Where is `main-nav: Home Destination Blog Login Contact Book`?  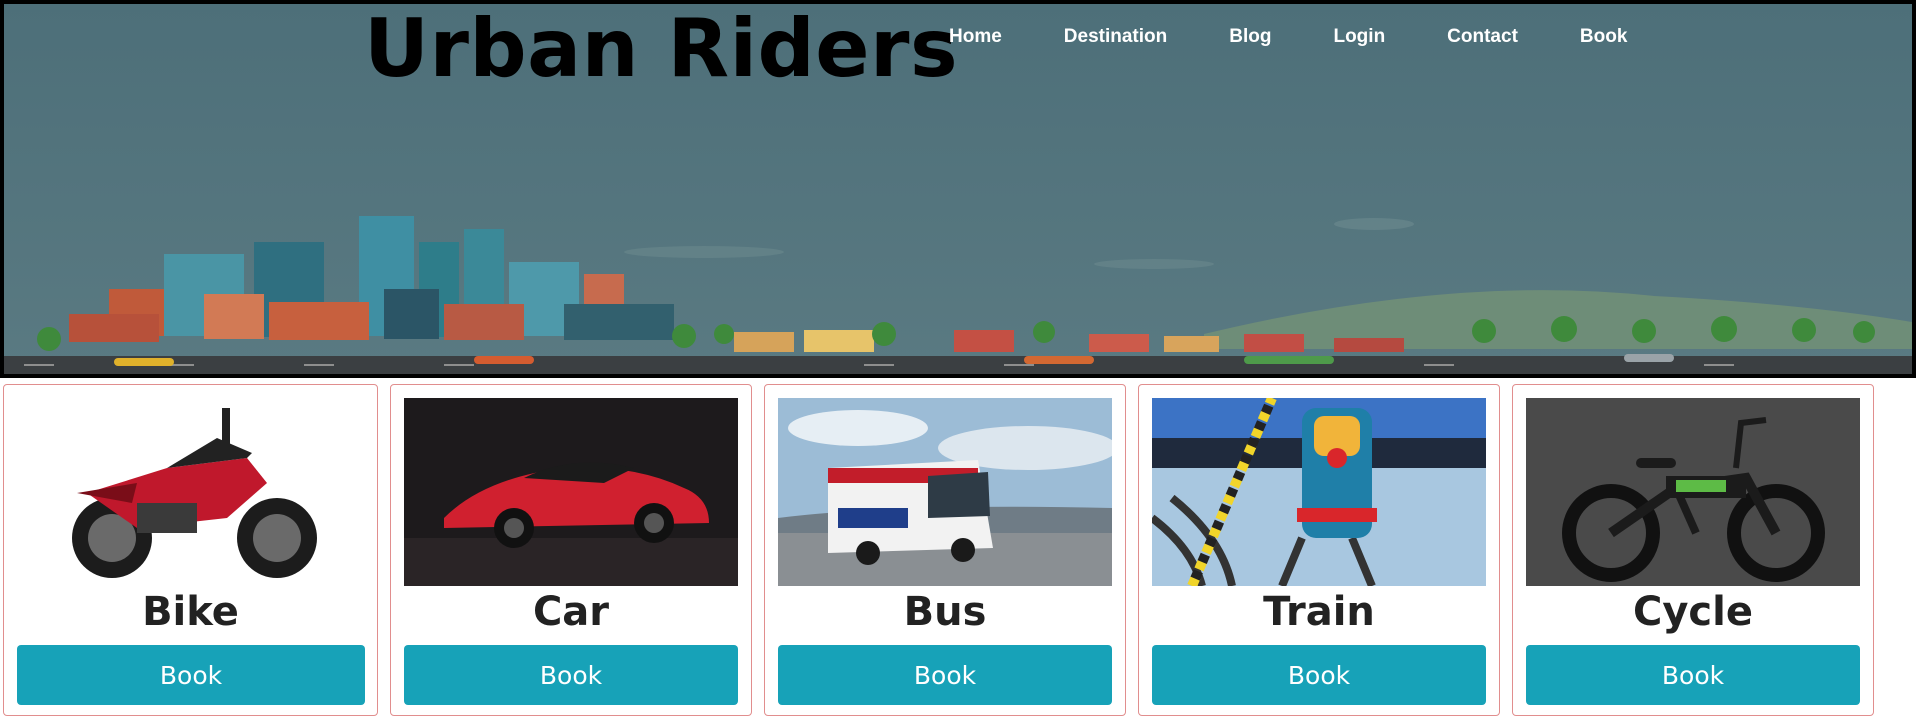 main-nav: Home Destination Blog Login Contact Book is located at coordinates (1288, 37).